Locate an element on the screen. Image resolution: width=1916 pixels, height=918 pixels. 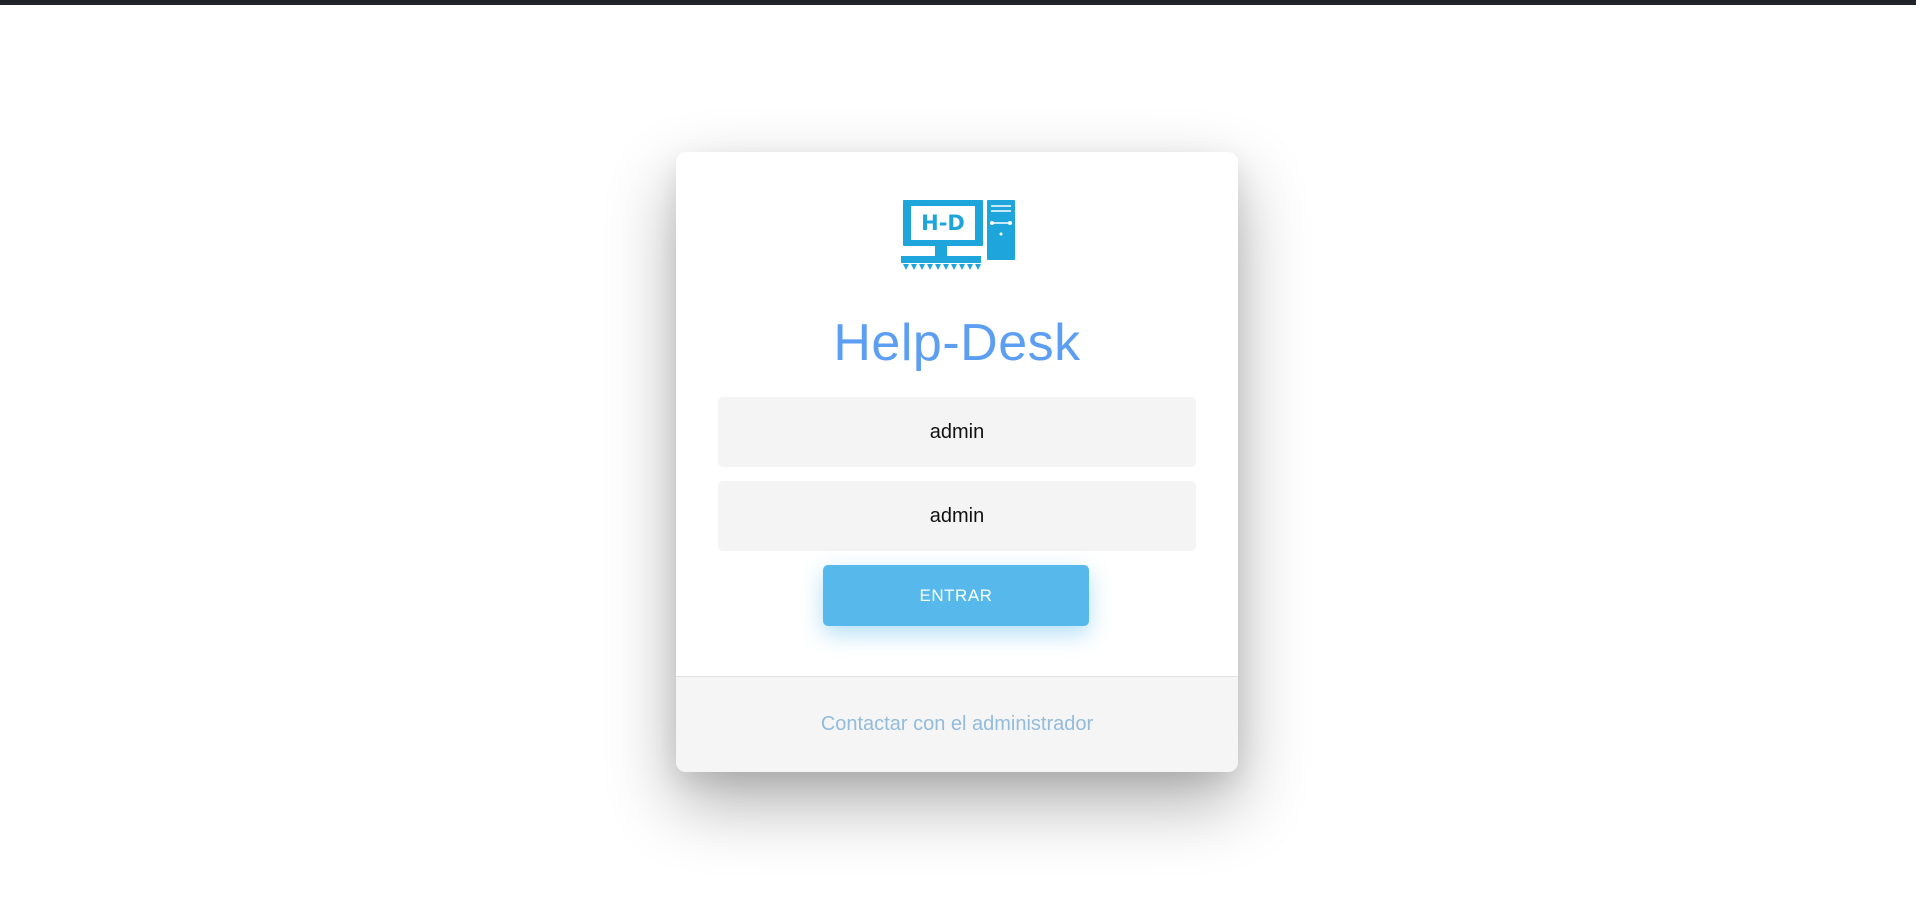
help-desk-logo: H-D is located at coordinates (958, 237).